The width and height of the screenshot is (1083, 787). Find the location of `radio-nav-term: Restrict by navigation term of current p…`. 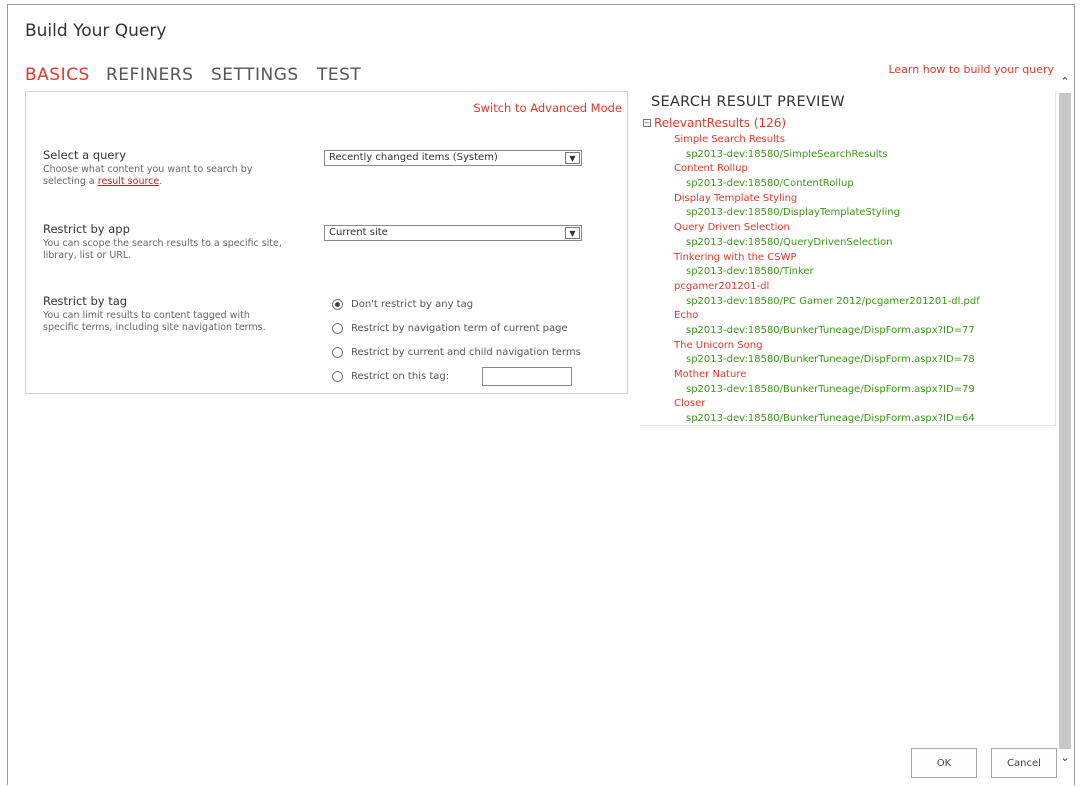

radio-nav-term: Restrict by navigation term of current p… is located at coordinates (450, 328).